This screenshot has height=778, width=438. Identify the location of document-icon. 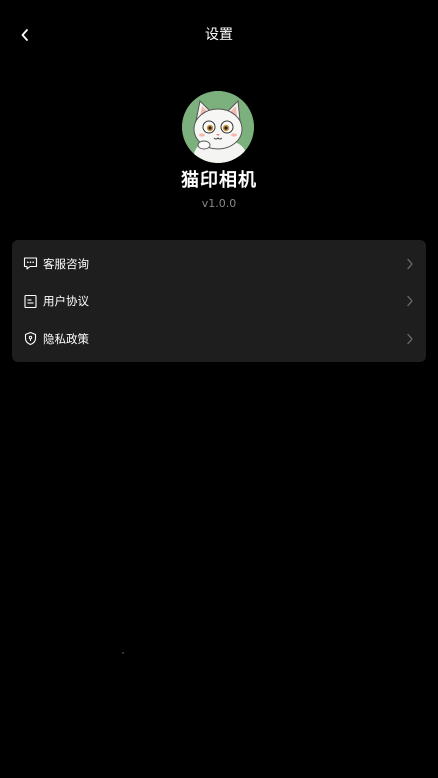
(30, 301).